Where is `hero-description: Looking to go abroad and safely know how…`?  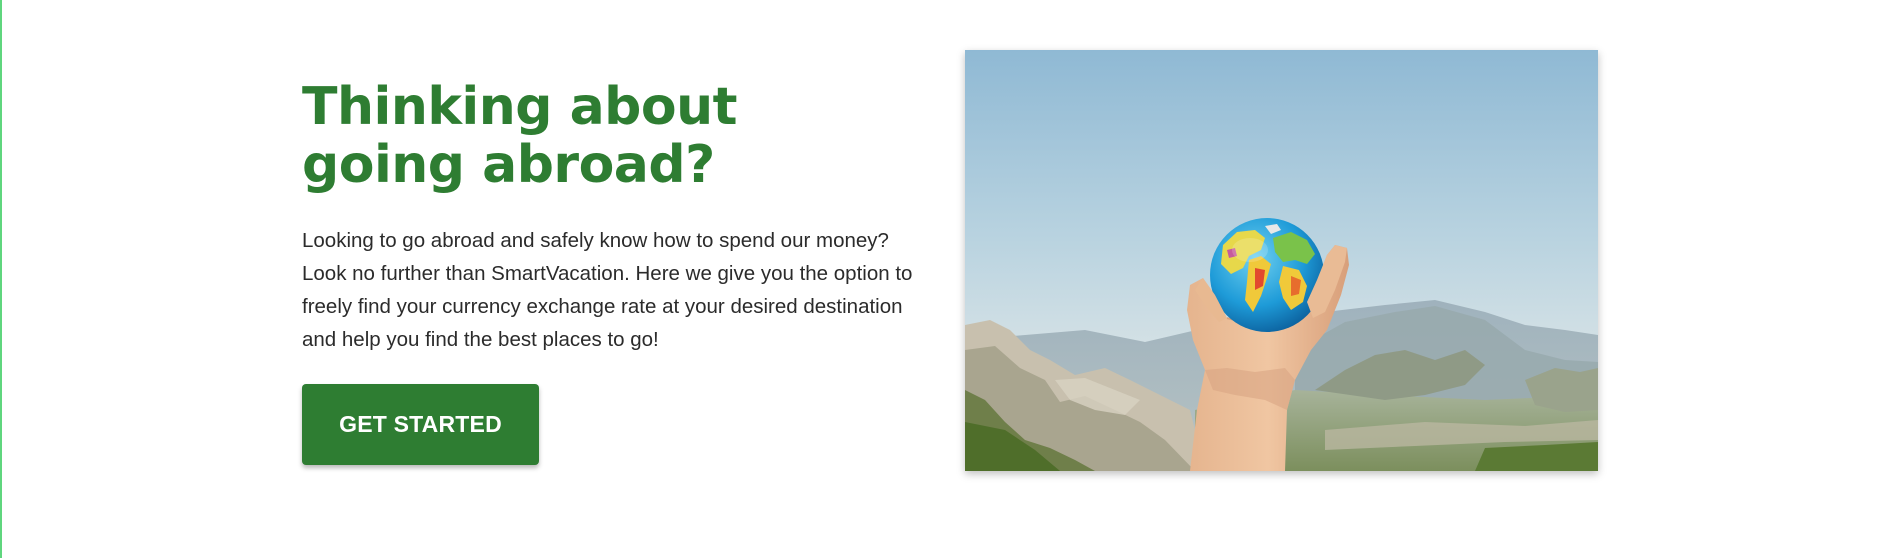
hero-description: Looking to go abroad and safely know how… is located at coordinates (607, 290).